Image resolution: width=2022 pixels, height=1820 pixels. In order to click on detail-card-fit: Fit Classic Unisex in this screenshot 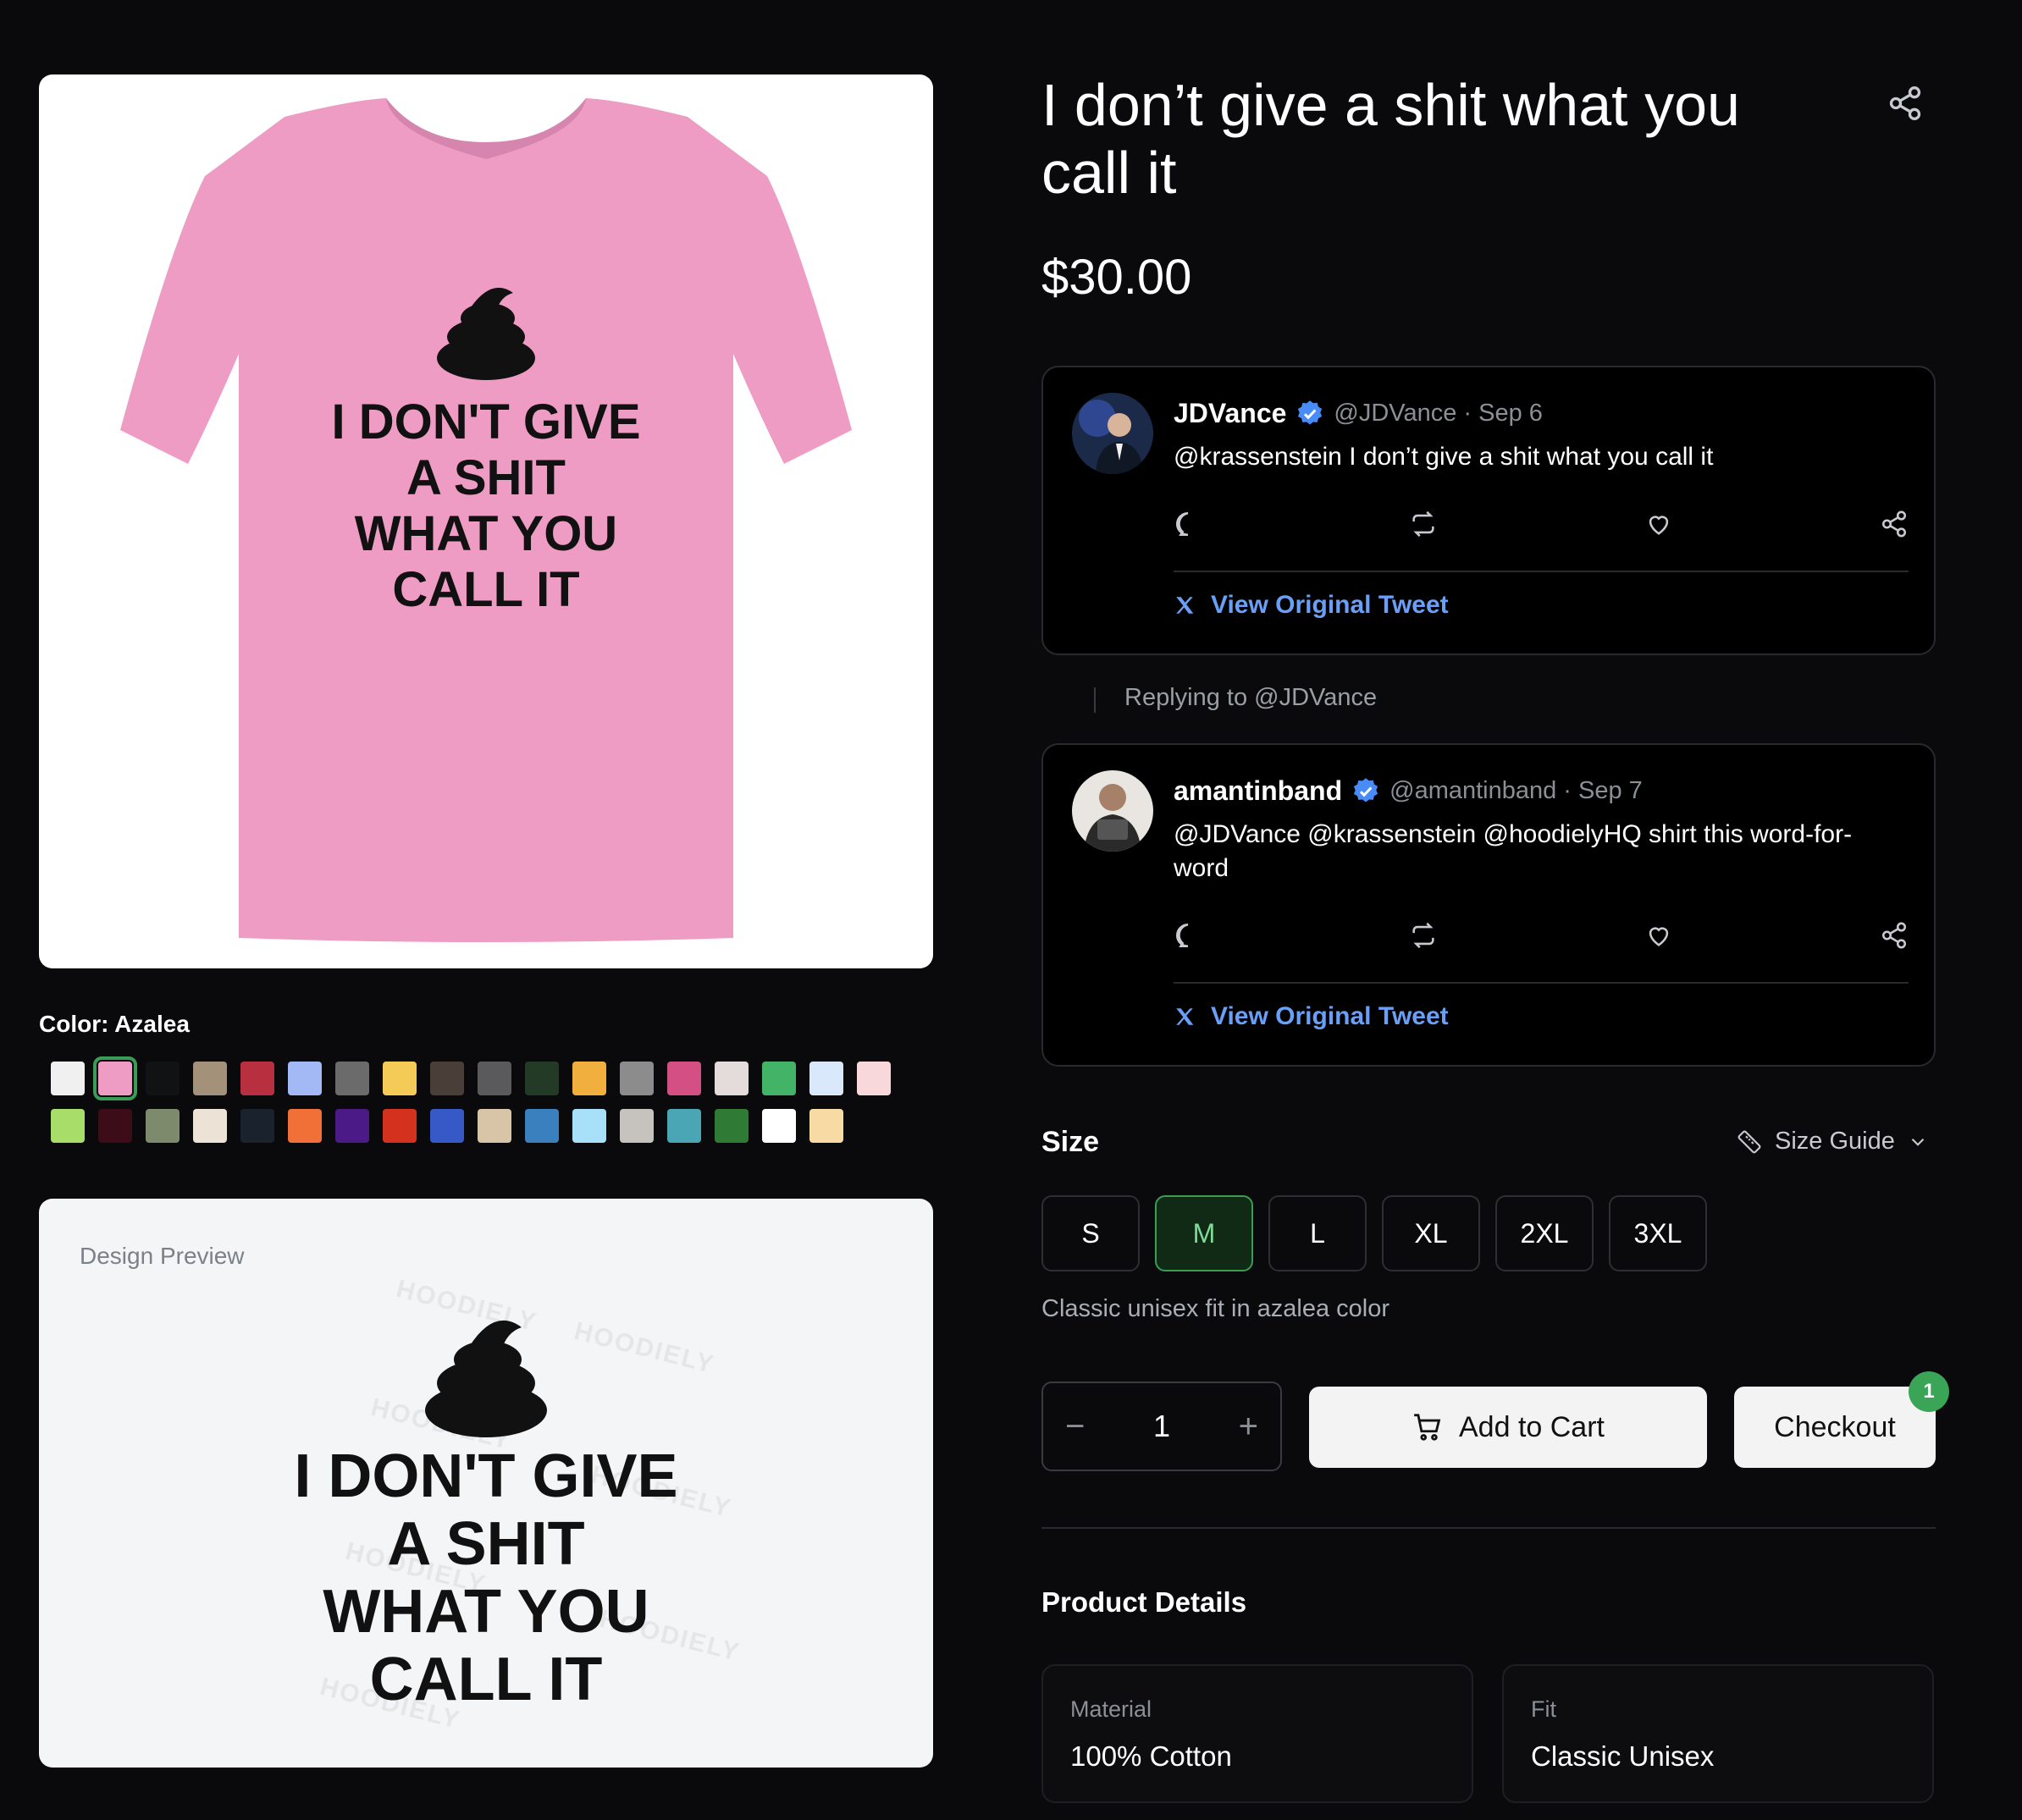, I will do `click(1718, 1733)`.